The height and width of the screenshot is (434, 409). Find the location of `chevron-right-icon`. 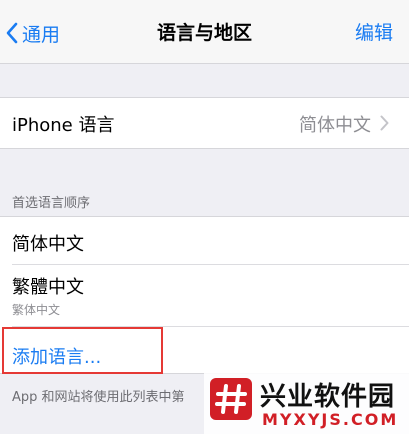

chevron-right-icon is located at coordinates (384, 123).